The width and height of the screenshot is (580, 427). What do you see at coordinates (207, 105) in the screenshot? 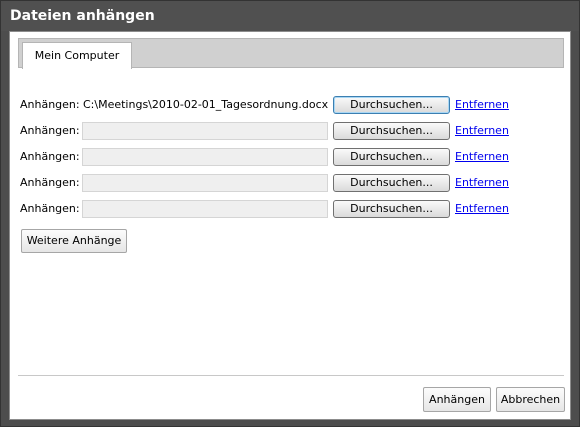
I see `attachment-file-input: C:\Meetings\2010-02-01_Tagesordnung.docx` at bounding box center [207, 105].